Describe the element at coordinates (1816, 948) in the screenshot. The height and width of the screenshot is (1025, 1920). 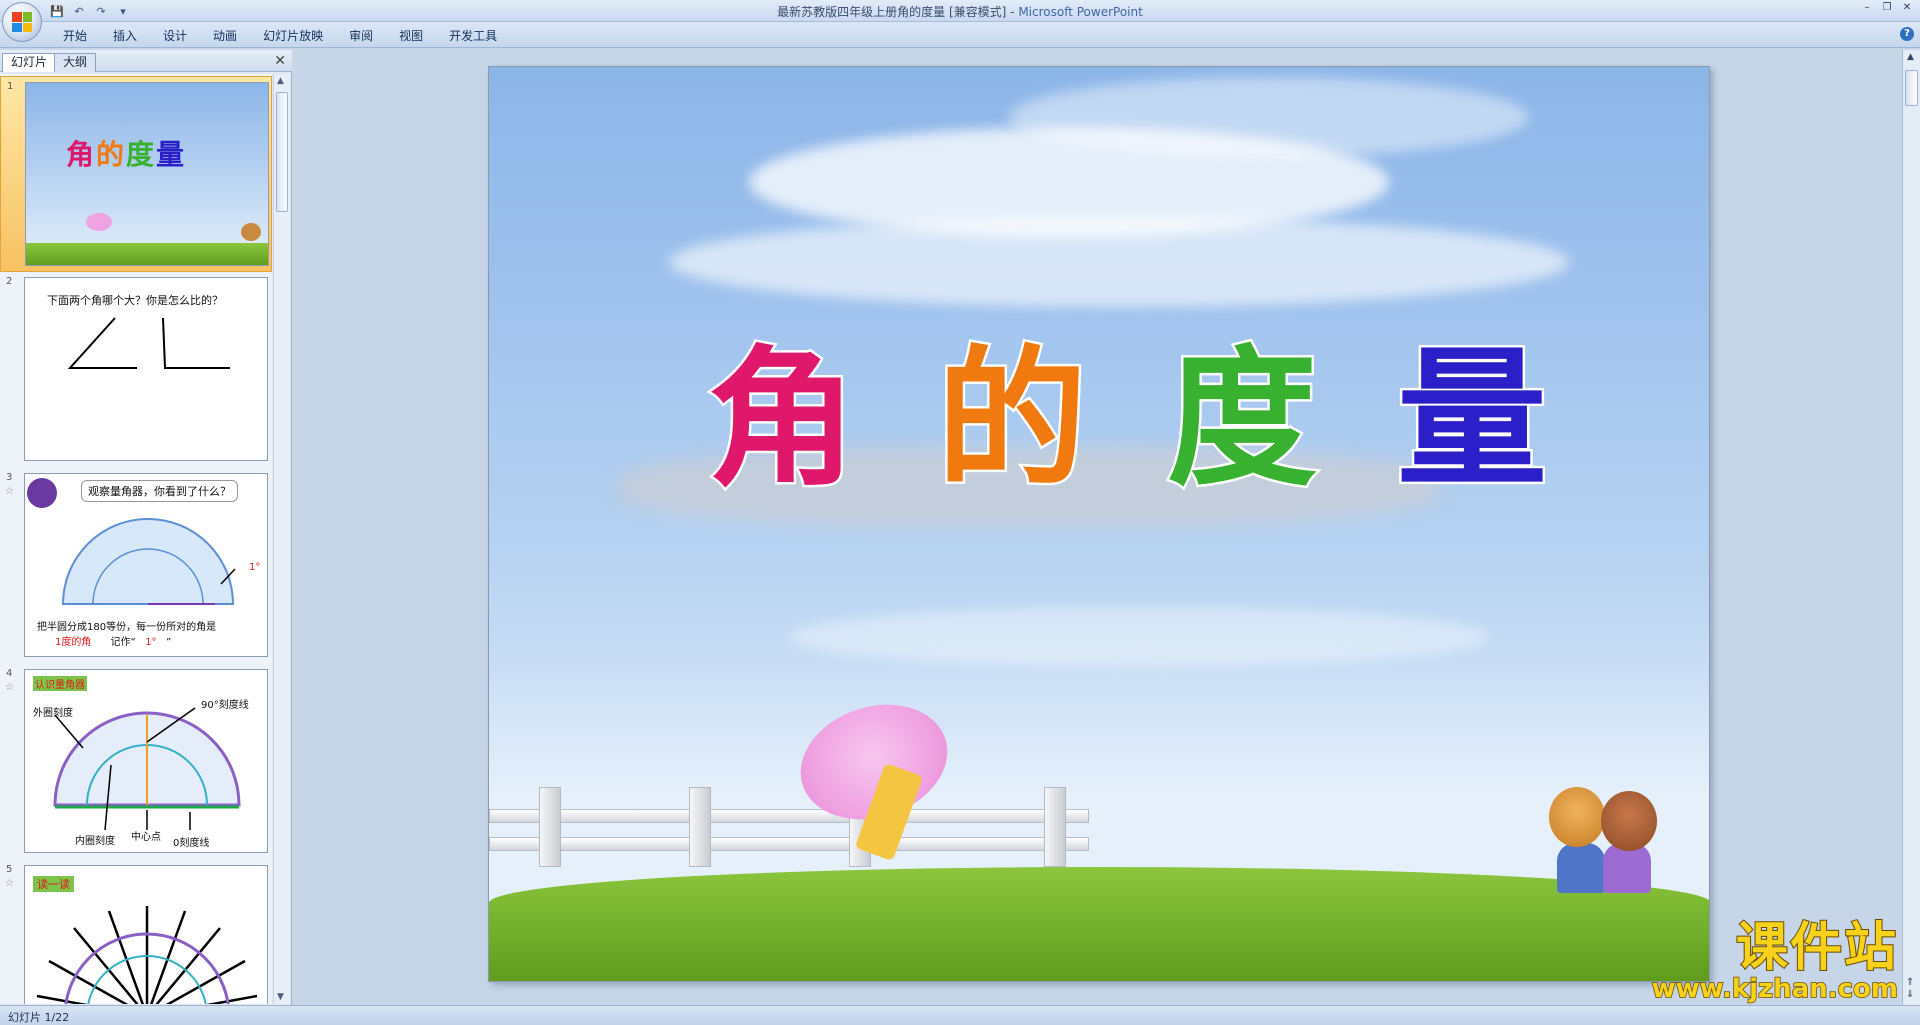
I see `site-logo-name: 课件站` at that location.